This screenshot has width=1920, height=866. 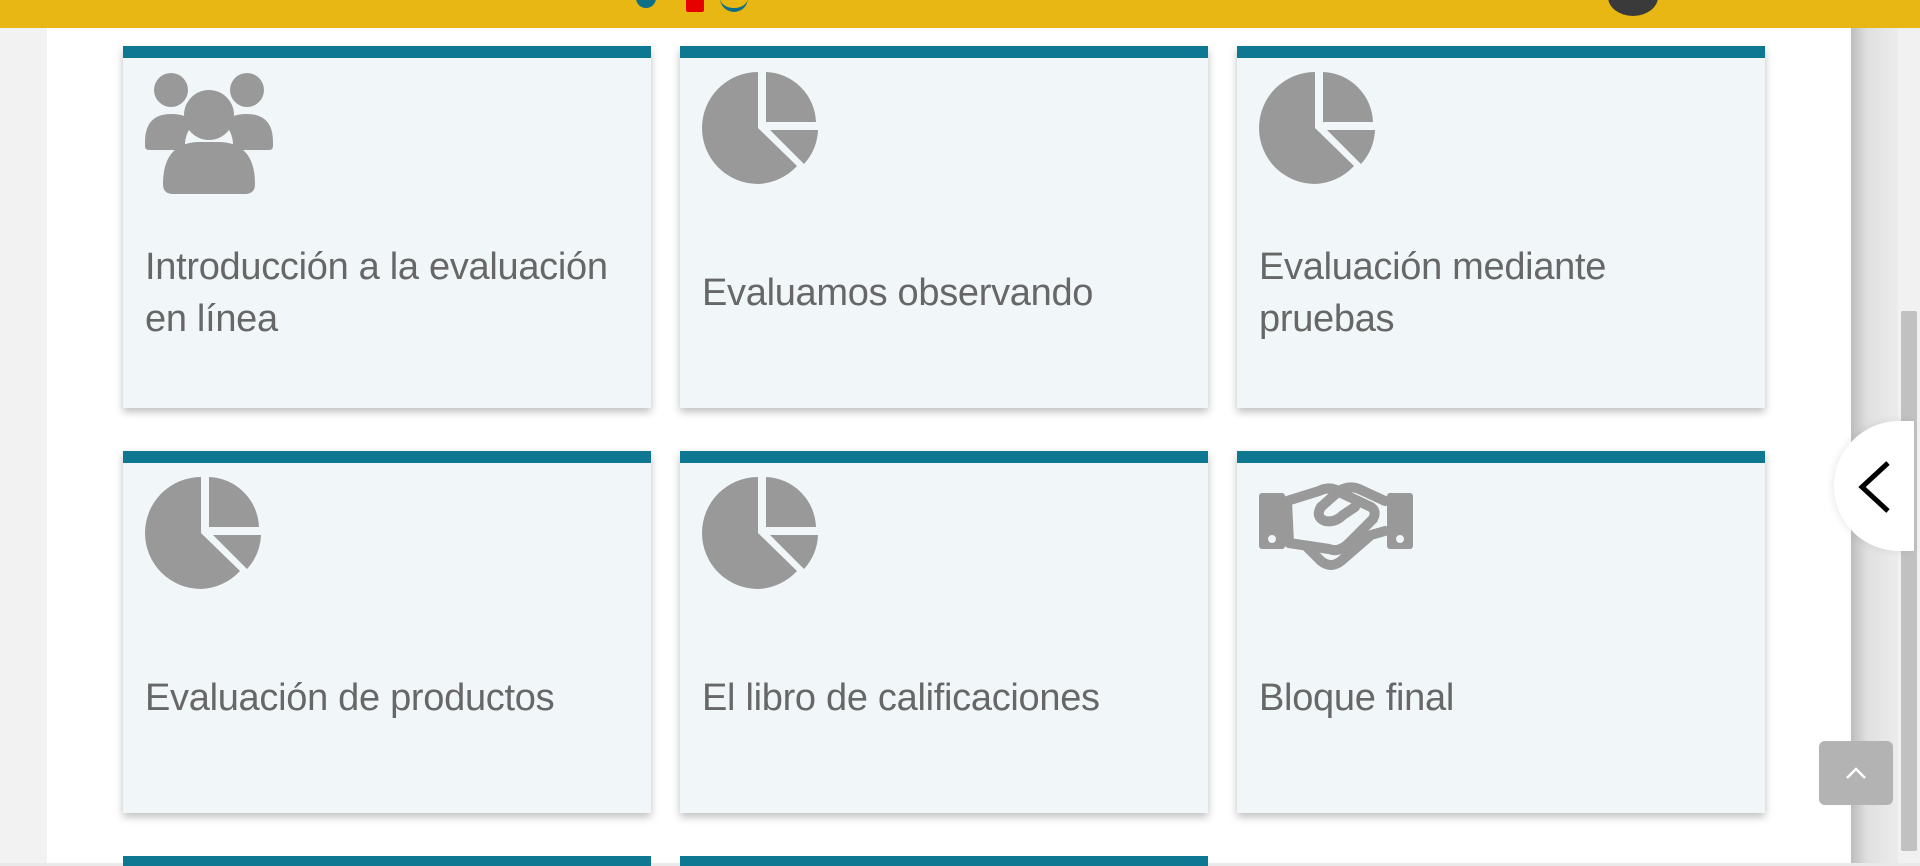 I want to click on course-section-card: Evaluación de productos, so click(x=387, y=632).